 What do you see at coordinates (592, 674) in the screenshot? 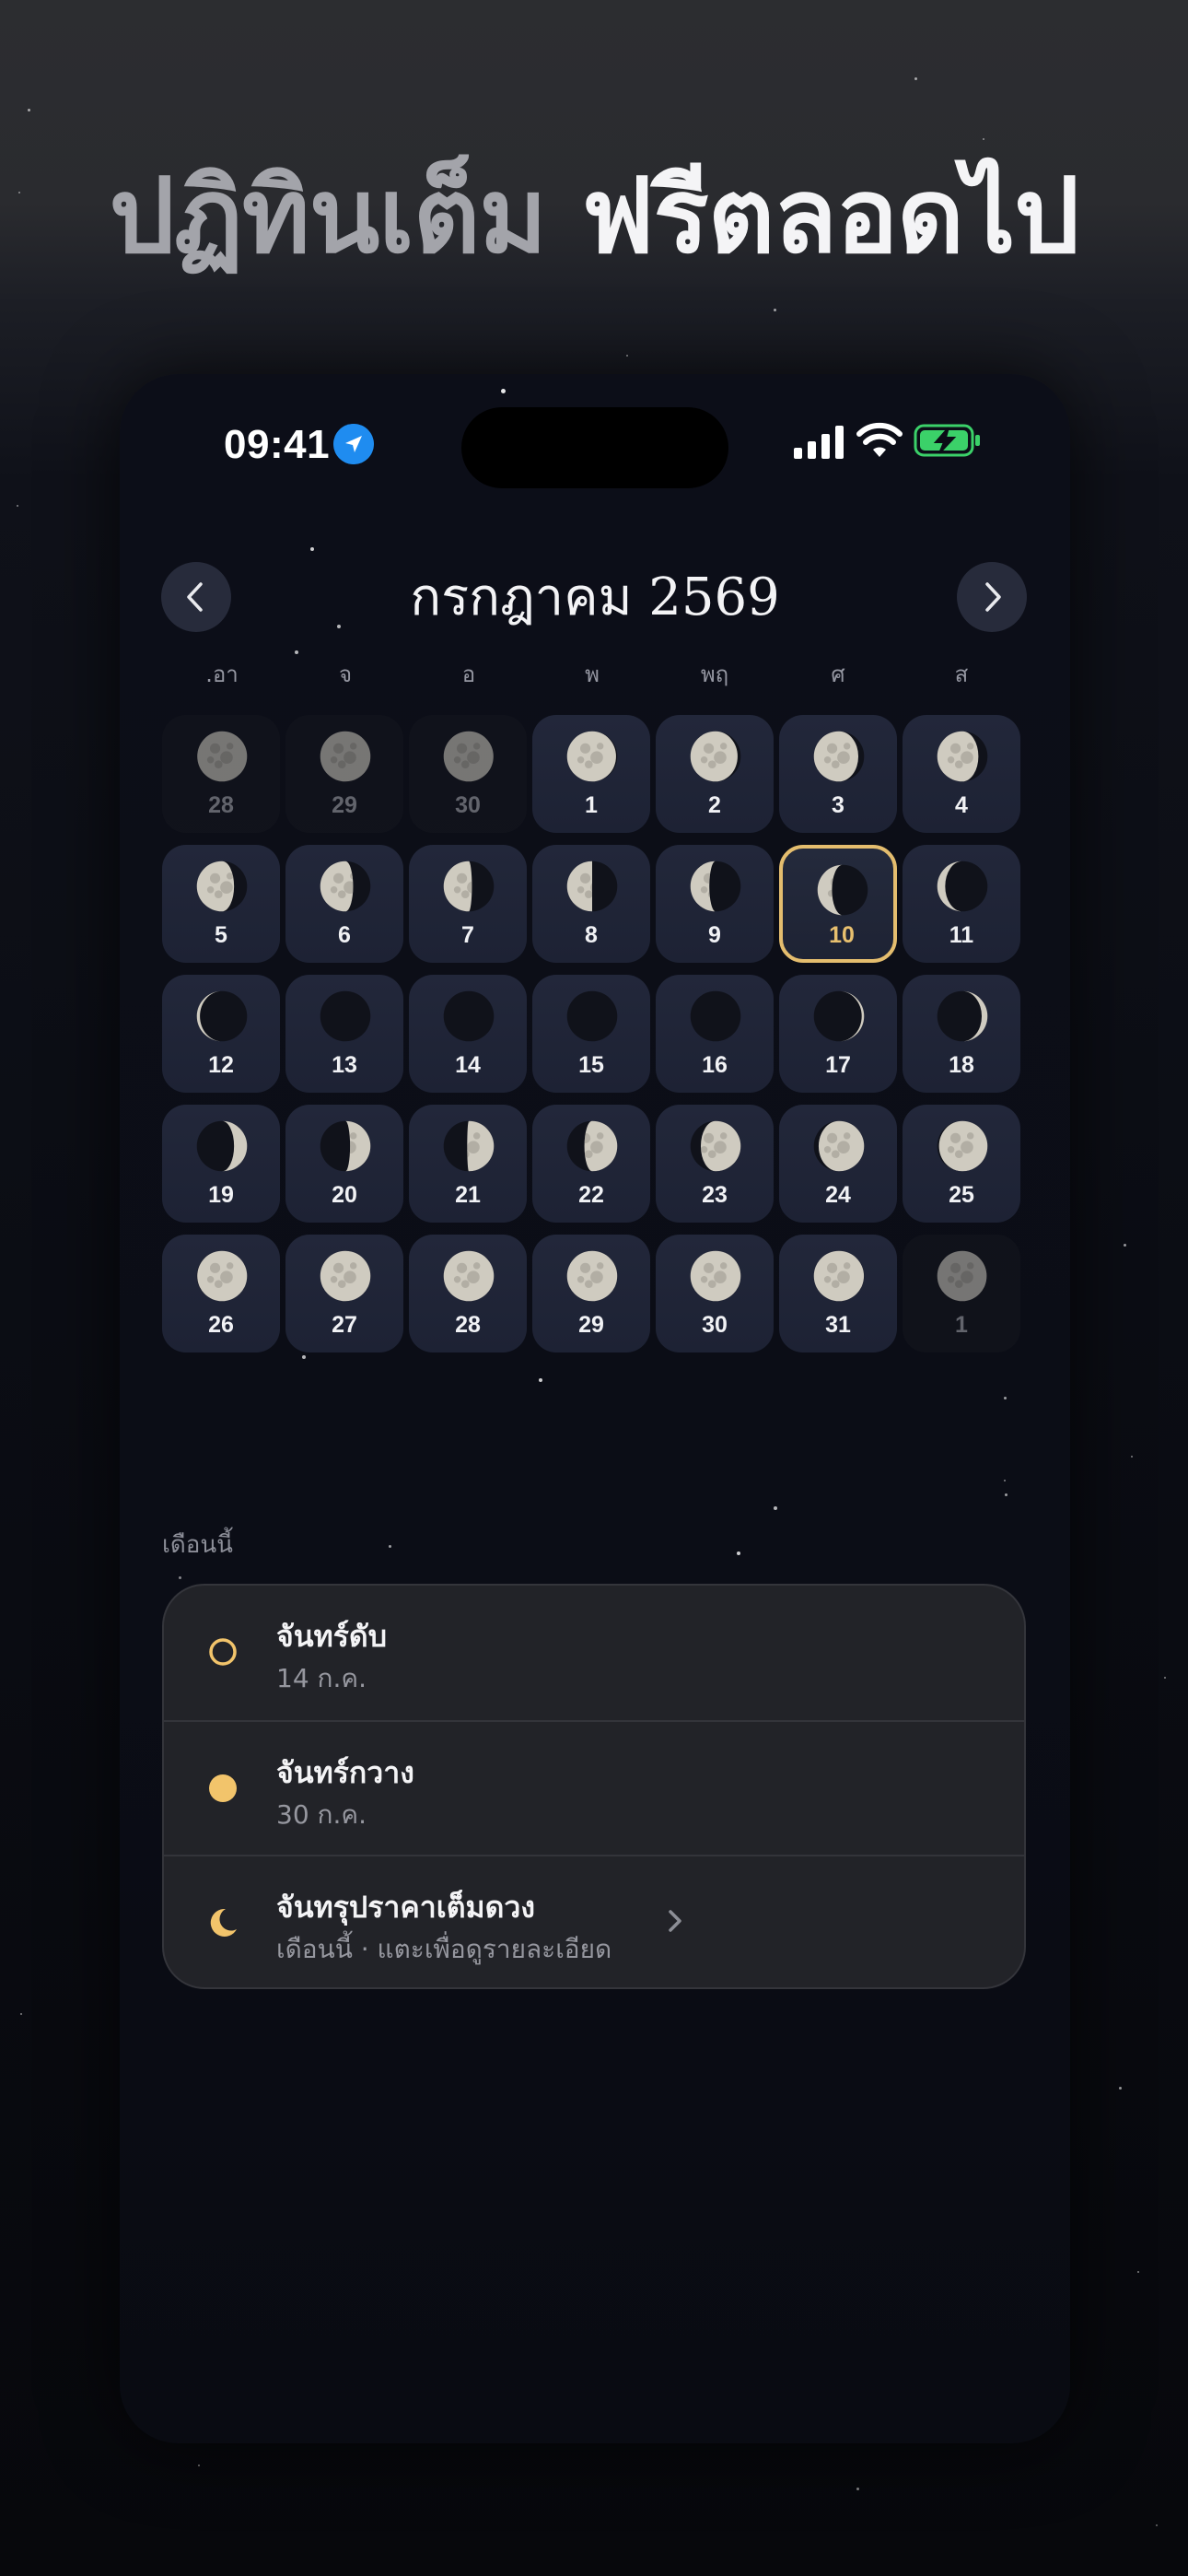
I see `weekday-label: พ` at bounding box center [592, 674].